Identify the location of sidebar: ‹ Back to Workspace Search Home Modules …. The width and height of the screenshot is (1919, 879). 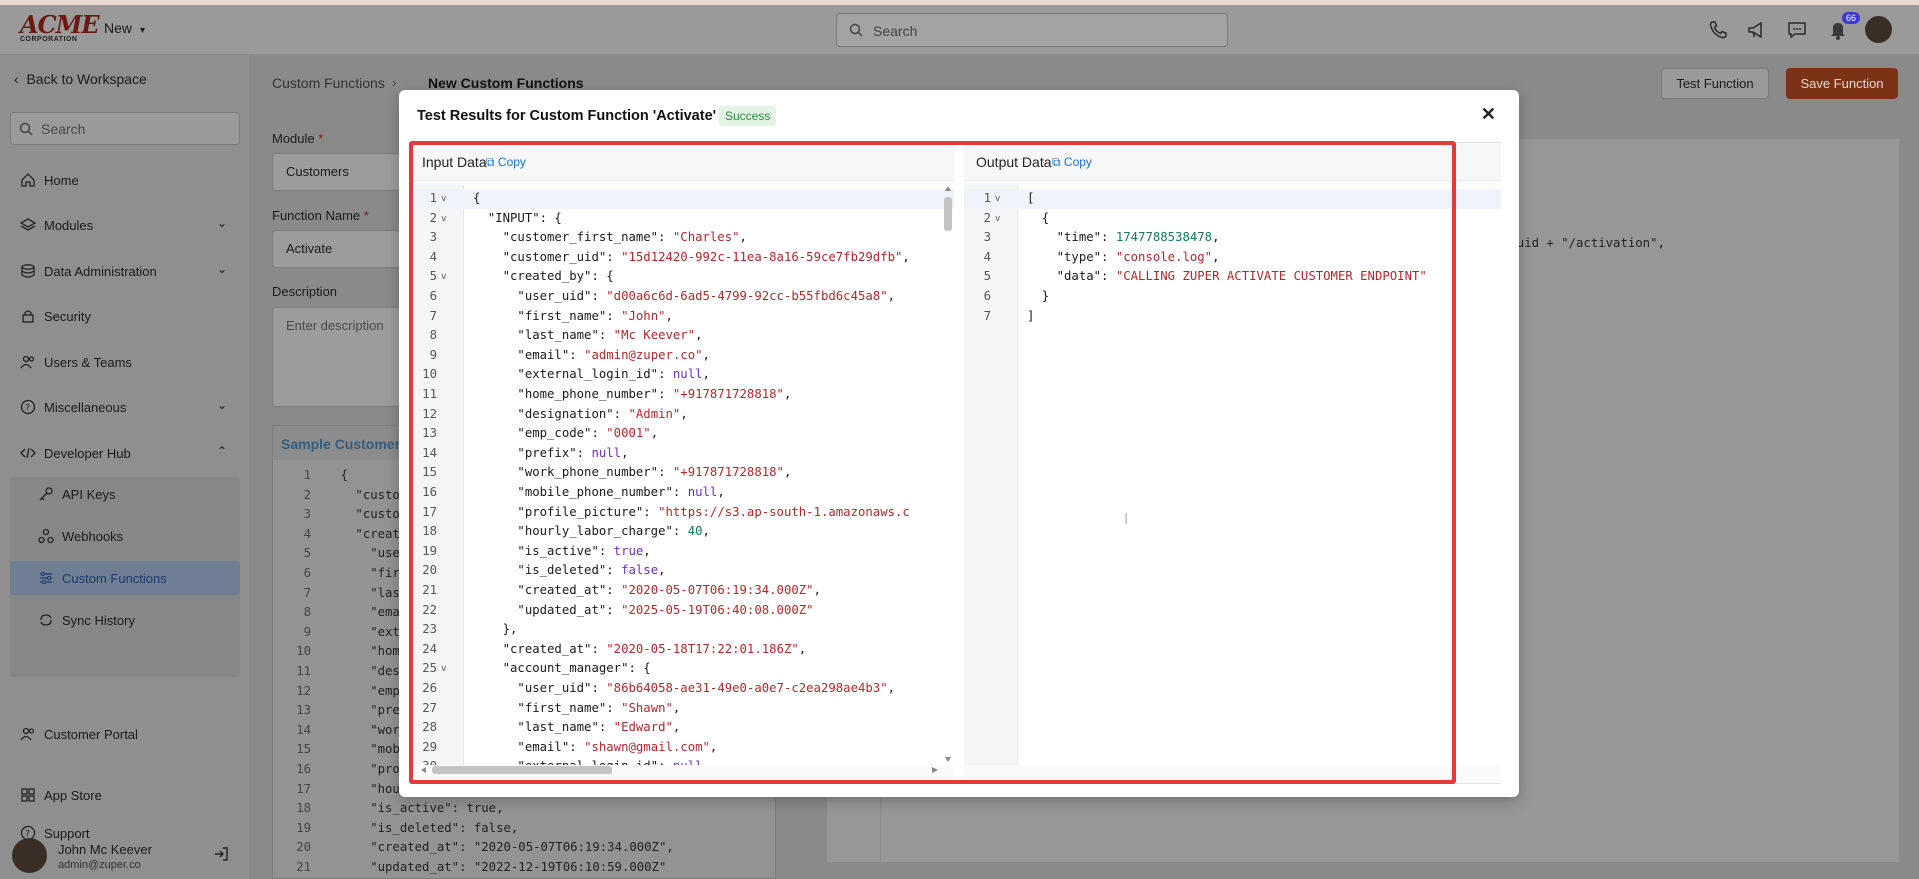
(125, 467).